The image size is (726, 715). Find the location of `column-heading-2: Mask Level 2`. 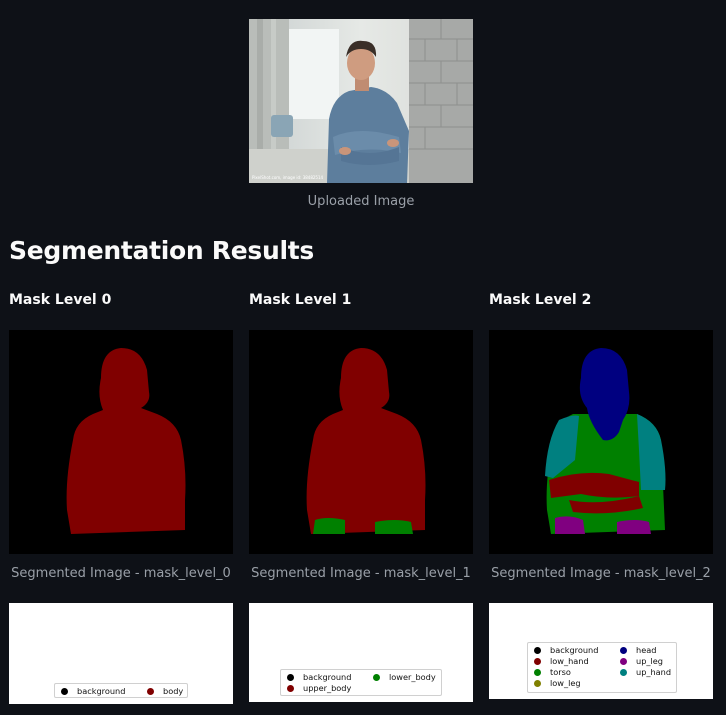

column-heading-2: Mask Level 2 is located at coordinates (540, 300).